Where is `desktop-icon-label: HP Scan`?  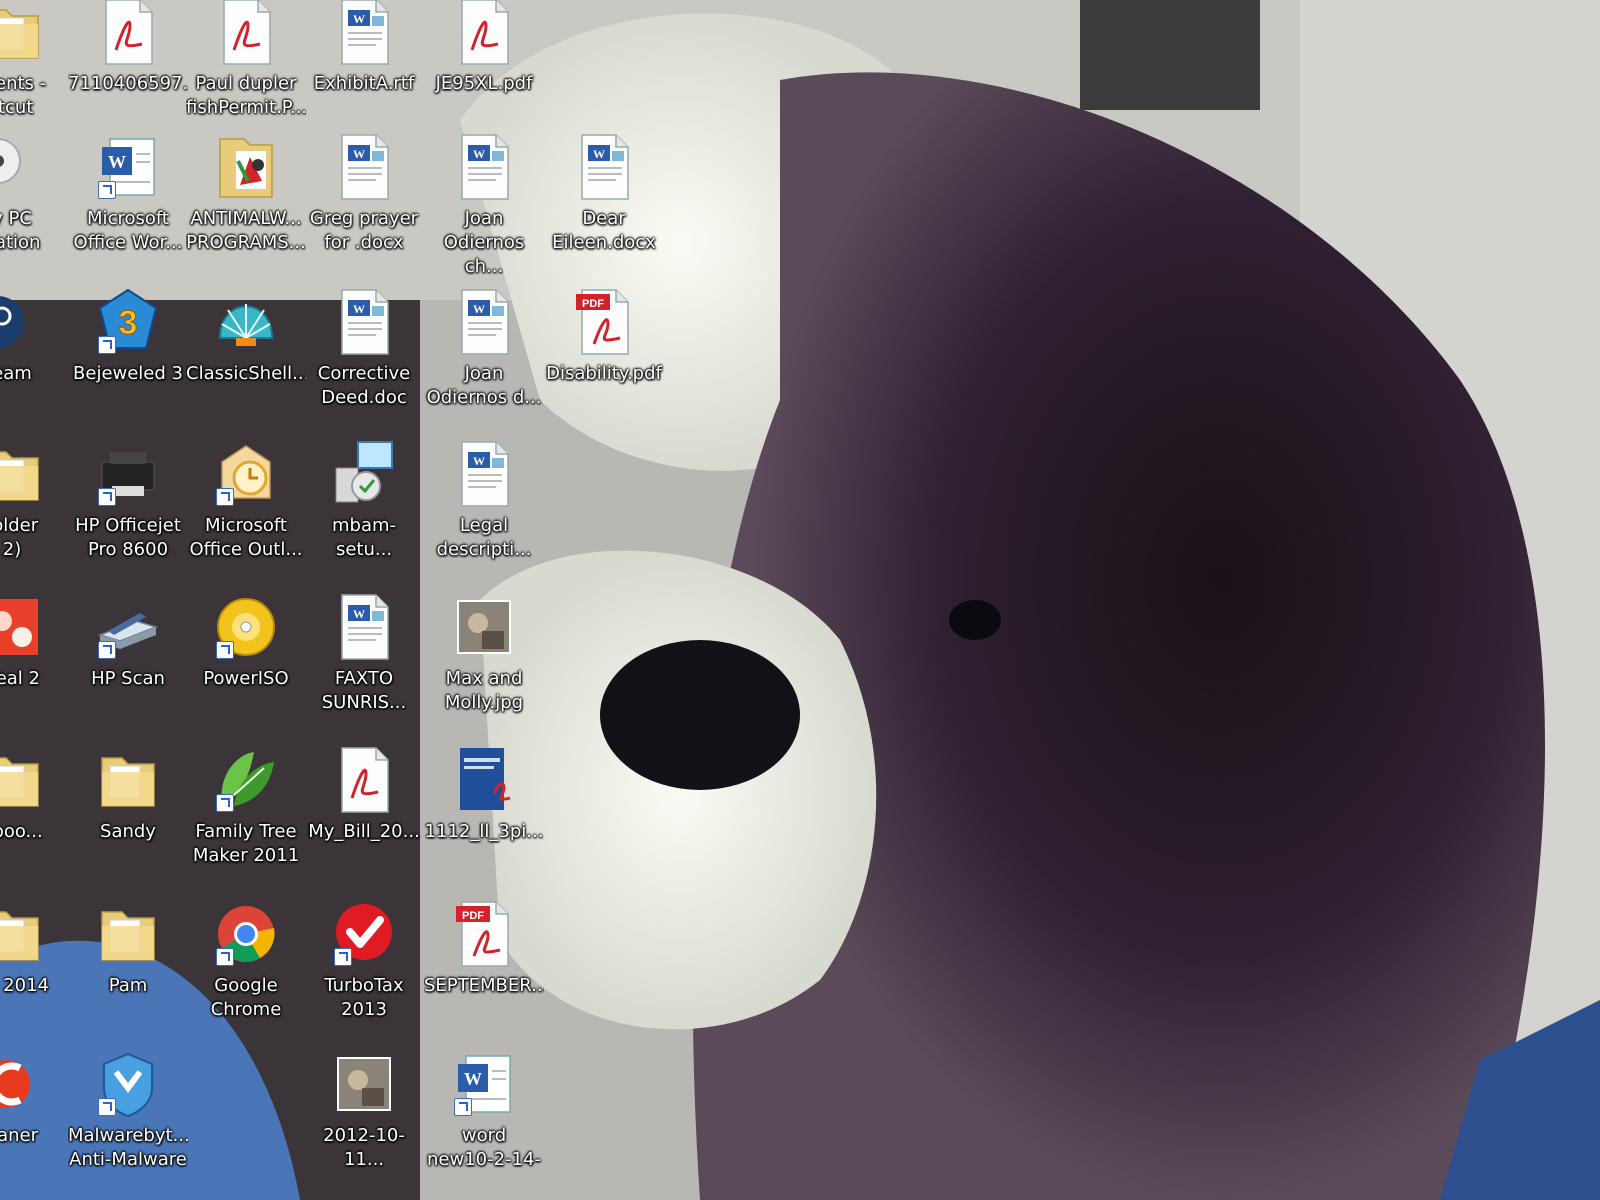
desktop-icon-label: HP Scan is located at coordinates (128, 678).